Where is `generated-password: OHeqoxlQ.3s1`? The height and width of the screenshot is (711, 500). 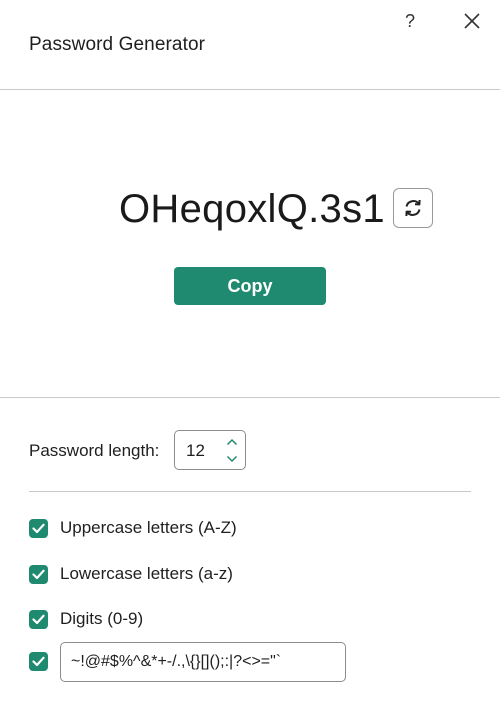
generated-password: OHeqoxlQ.3s1 is located at coordinates (252, 209).